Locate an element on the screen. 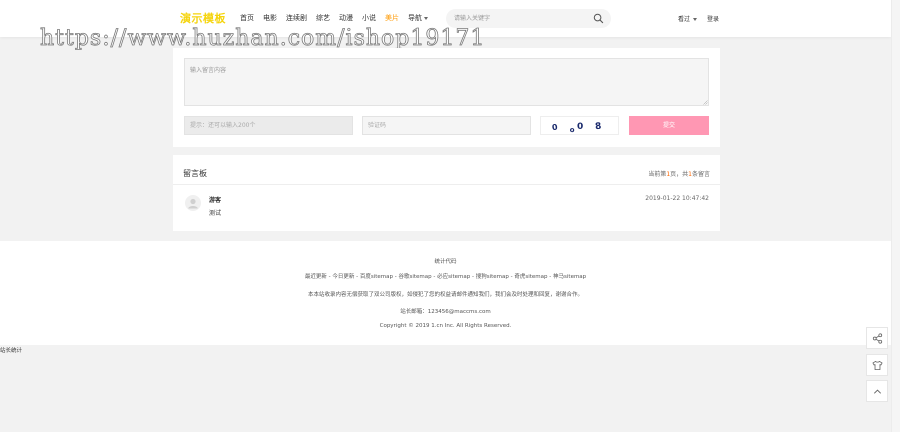 This screenshot has width=900, height=432. captcha-input is located at coordinates (446, 125).